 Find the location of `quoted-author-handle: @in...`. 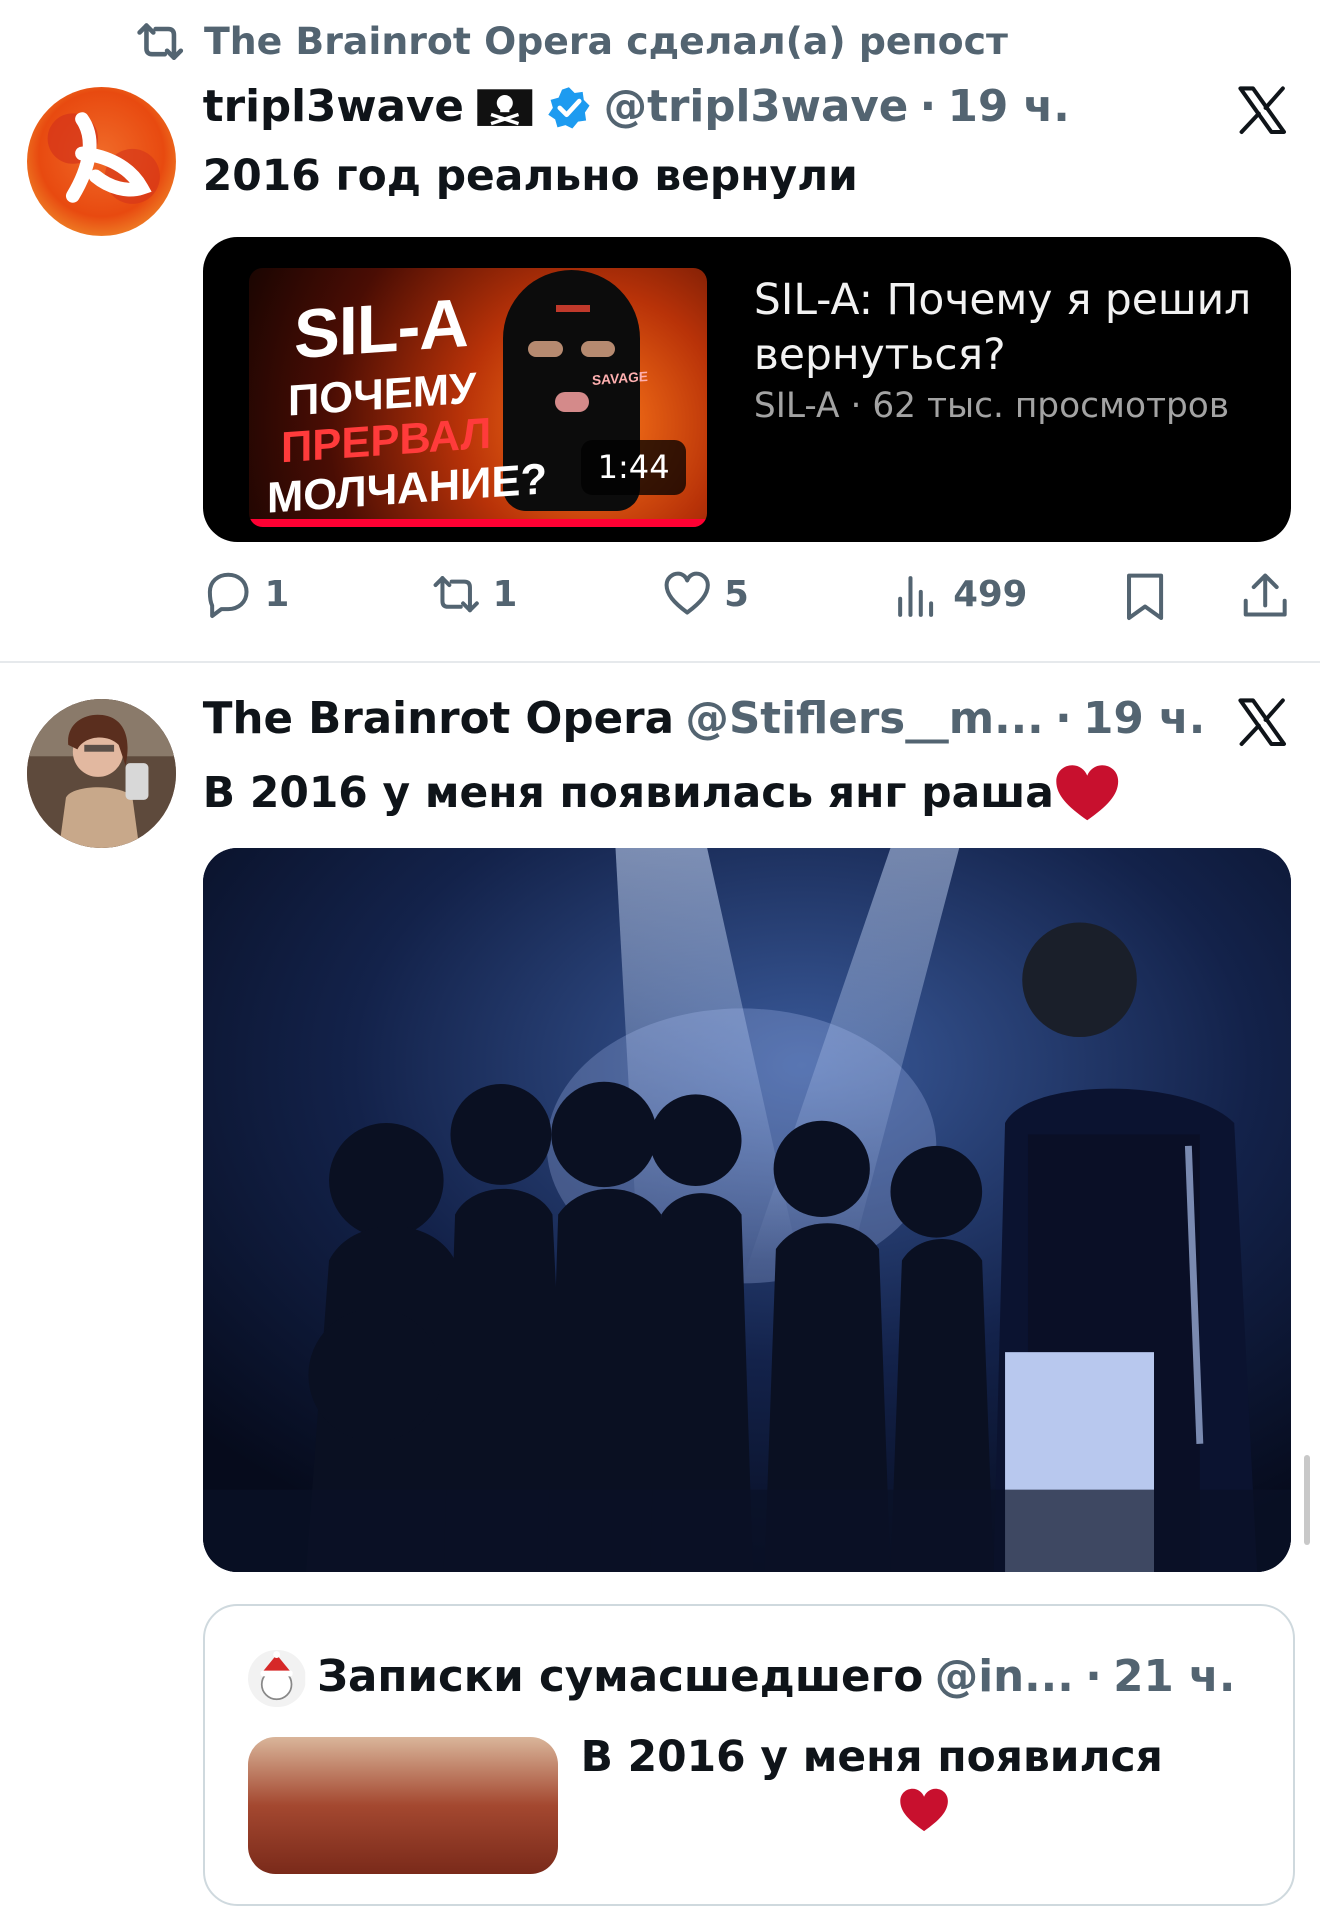

quoted-author-handle: @in... is located at coordinates (1004, 1677).